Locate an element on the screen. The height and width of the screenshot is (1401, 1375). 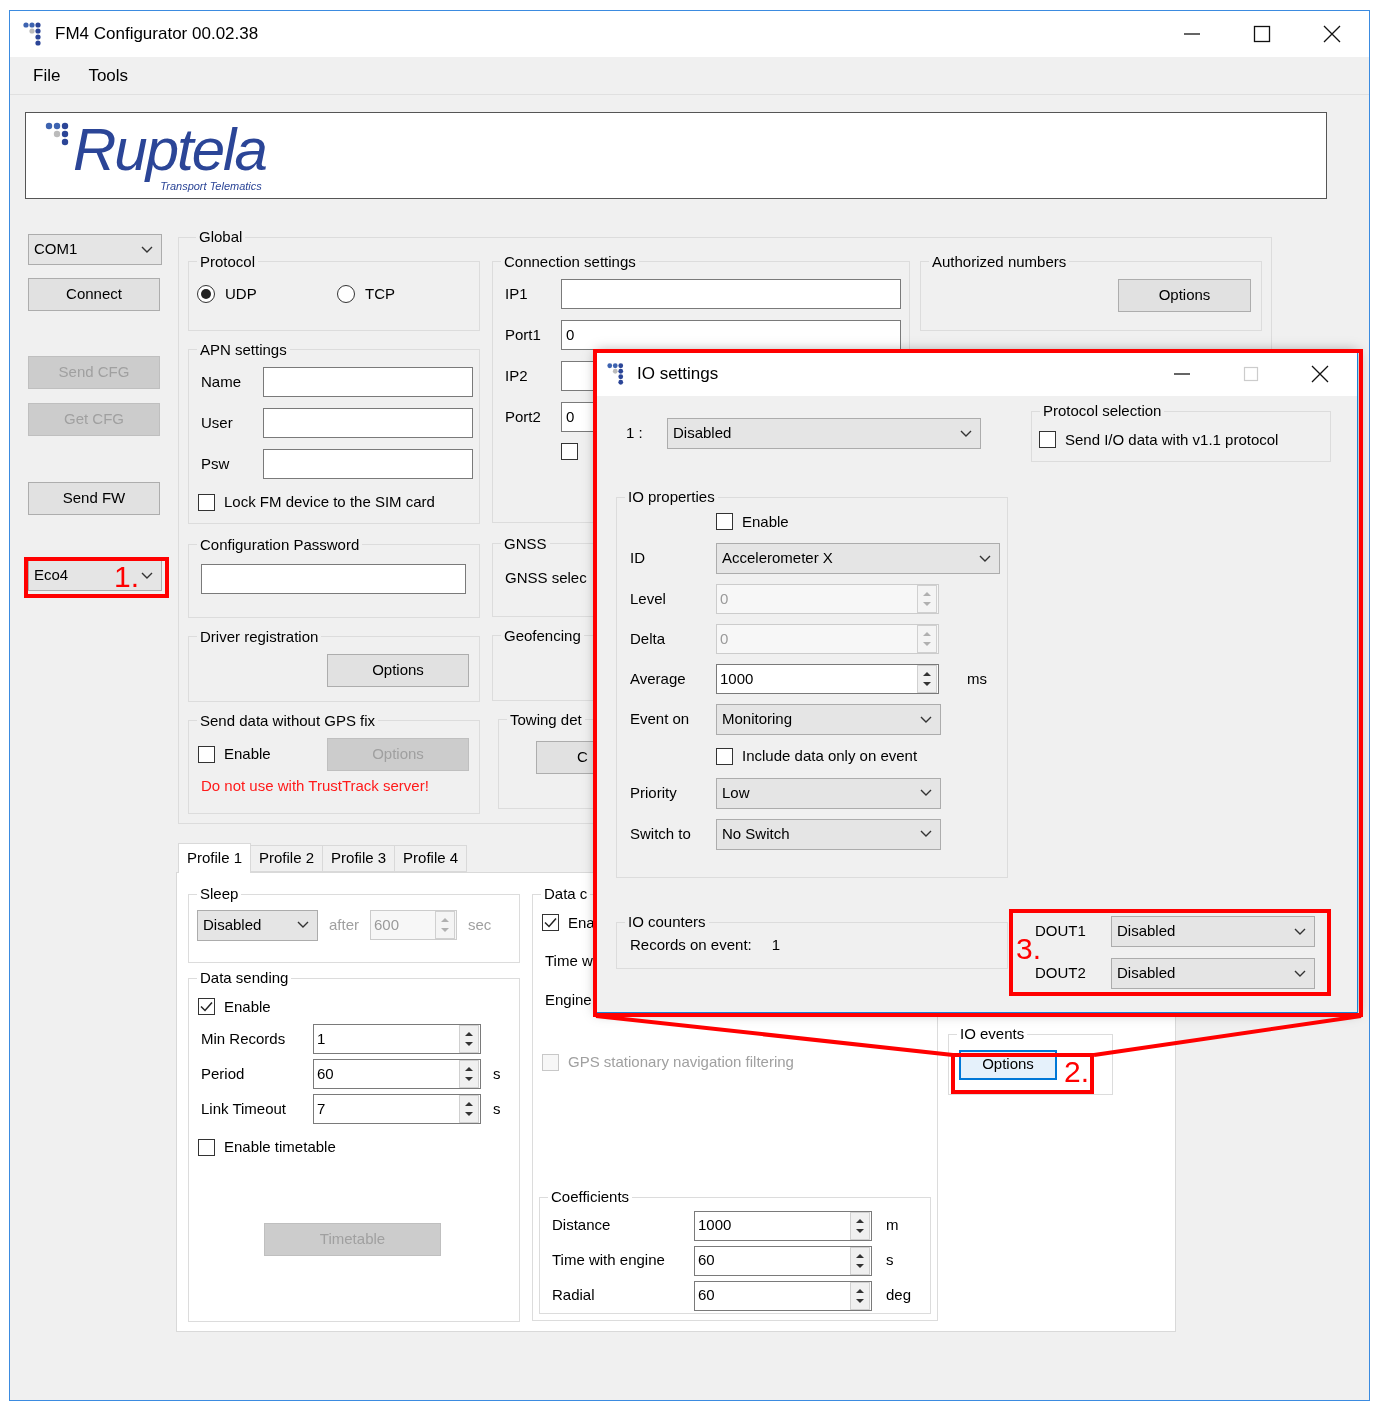
checkbox-label: Include data only on event is located at coordinates (830, 756).